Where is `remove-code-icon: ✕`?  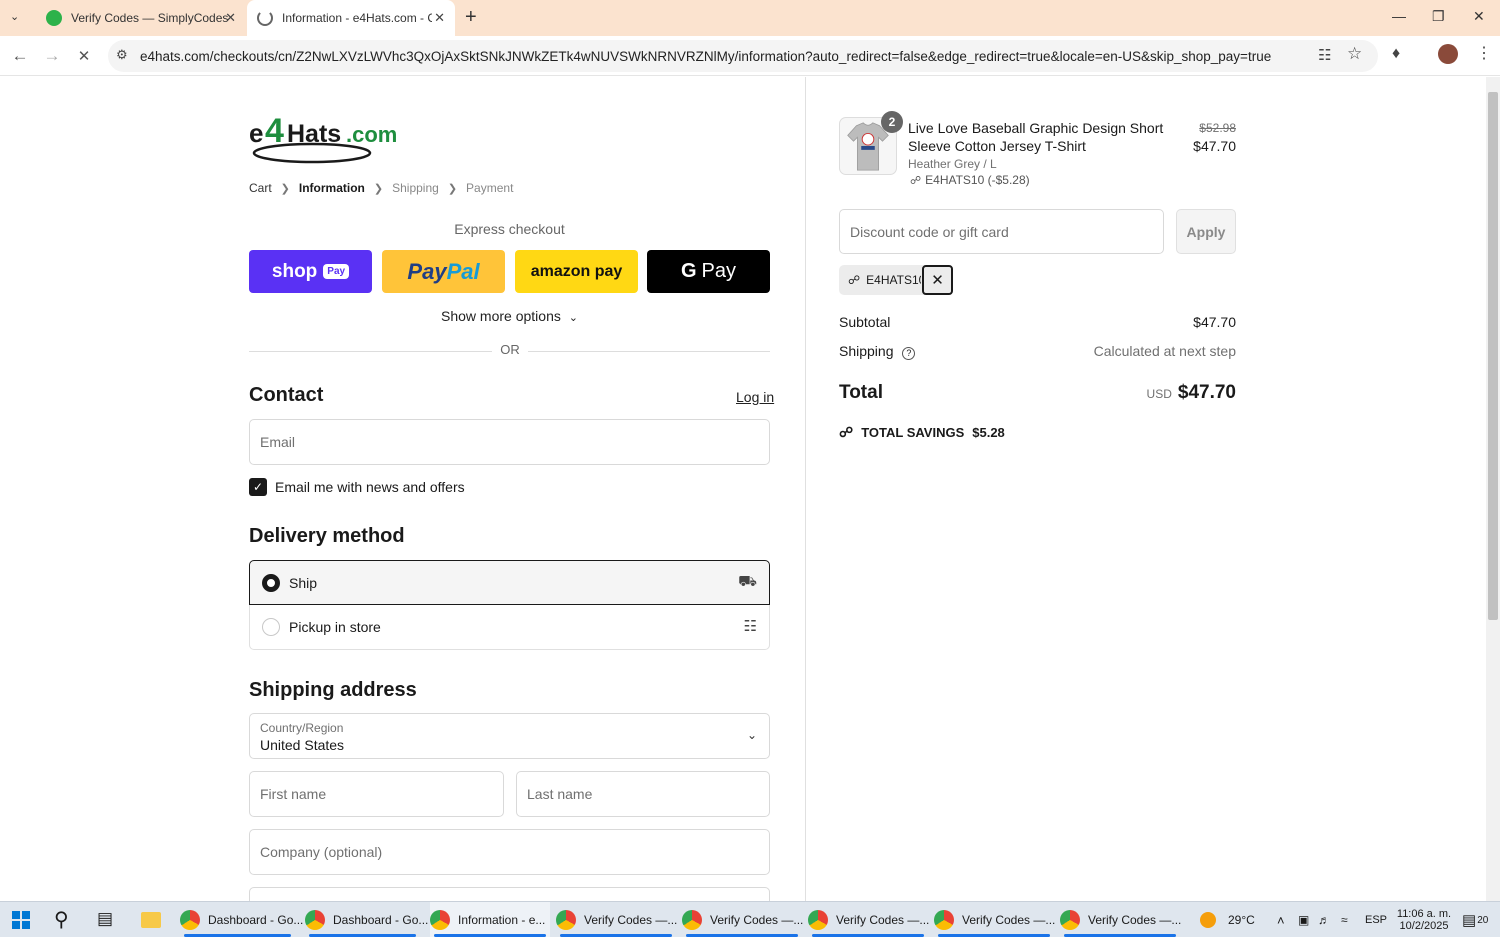
remove-code-icon: ✕ is located at coordinates (937, 280).